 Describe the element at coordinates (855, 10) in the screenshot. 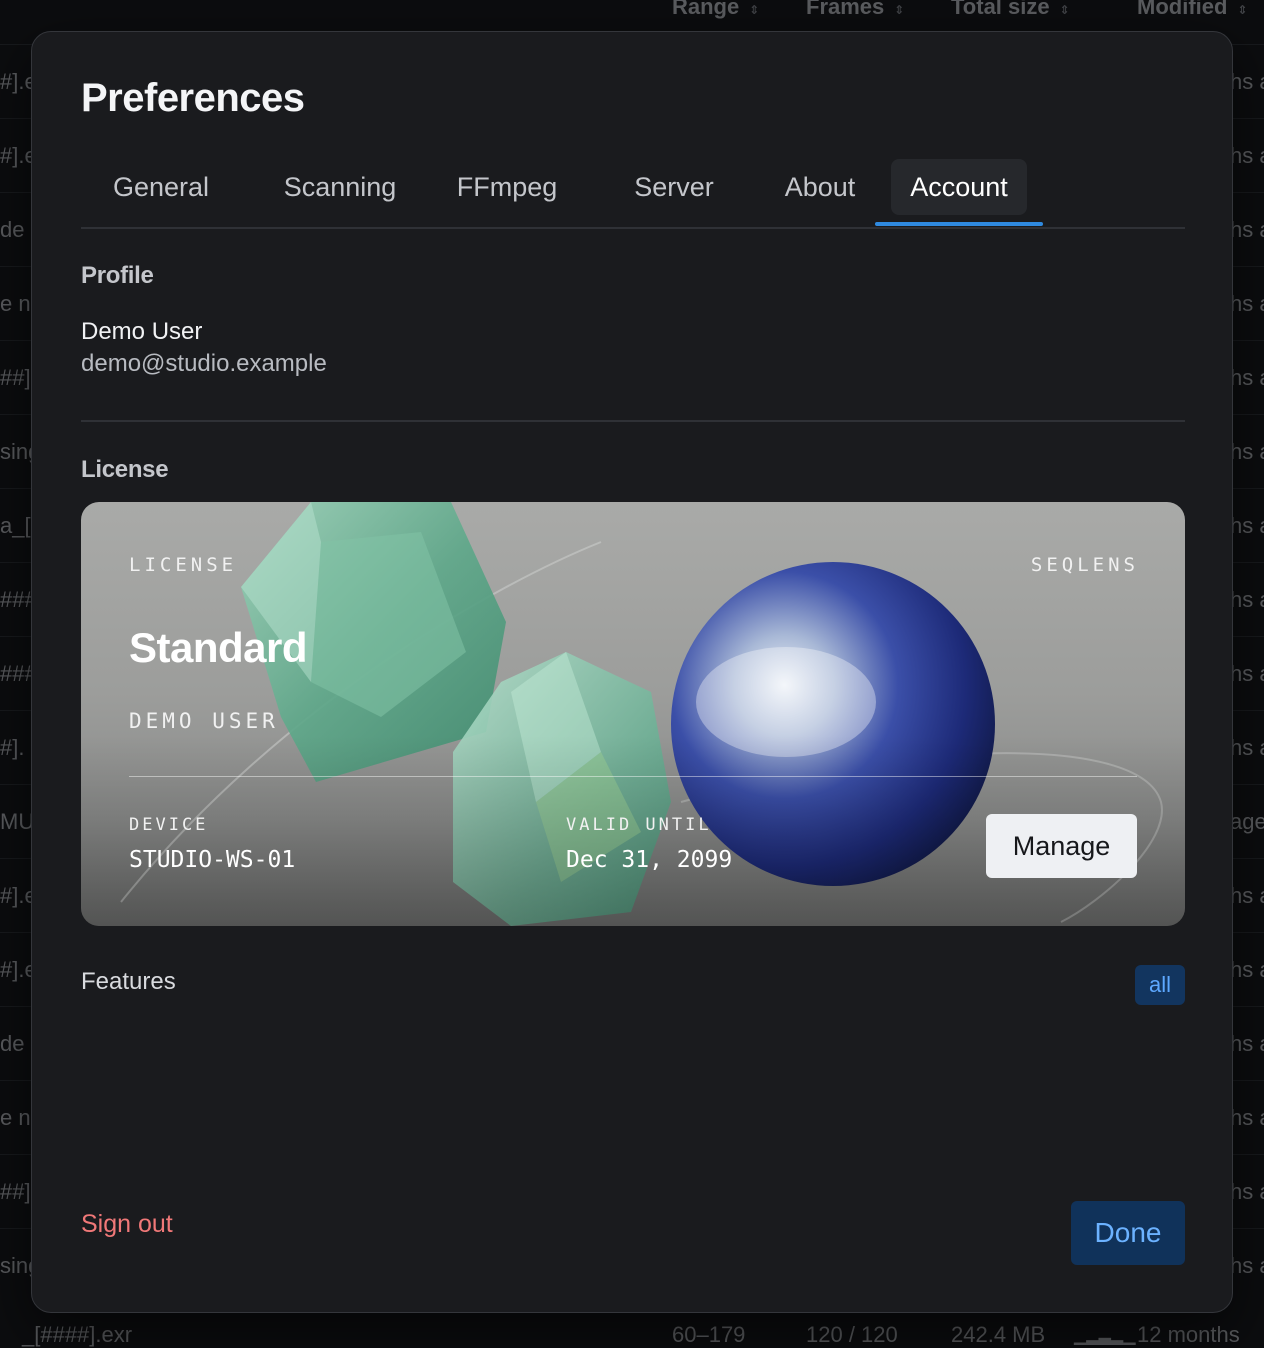

I see `column-header-frames: Frames ⇕` at that location.